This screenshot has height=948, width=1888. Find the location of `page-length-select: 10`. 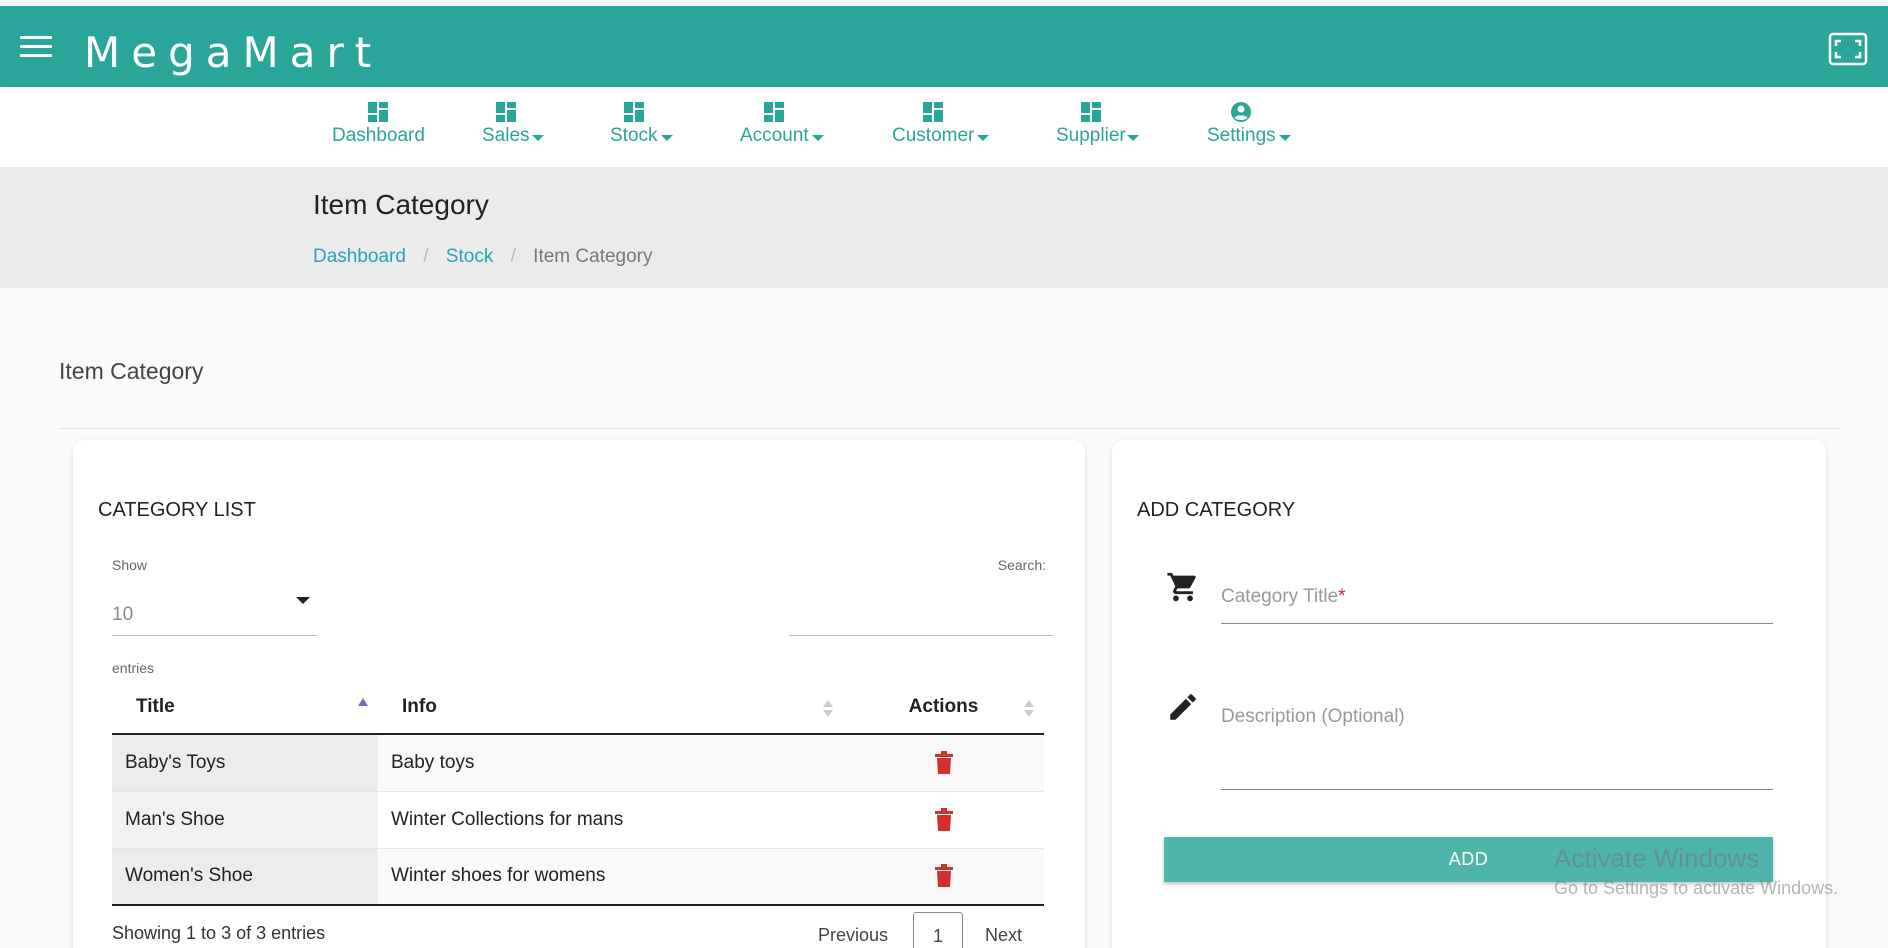

page-length-select: 10 is located at coordinates (215, 608).